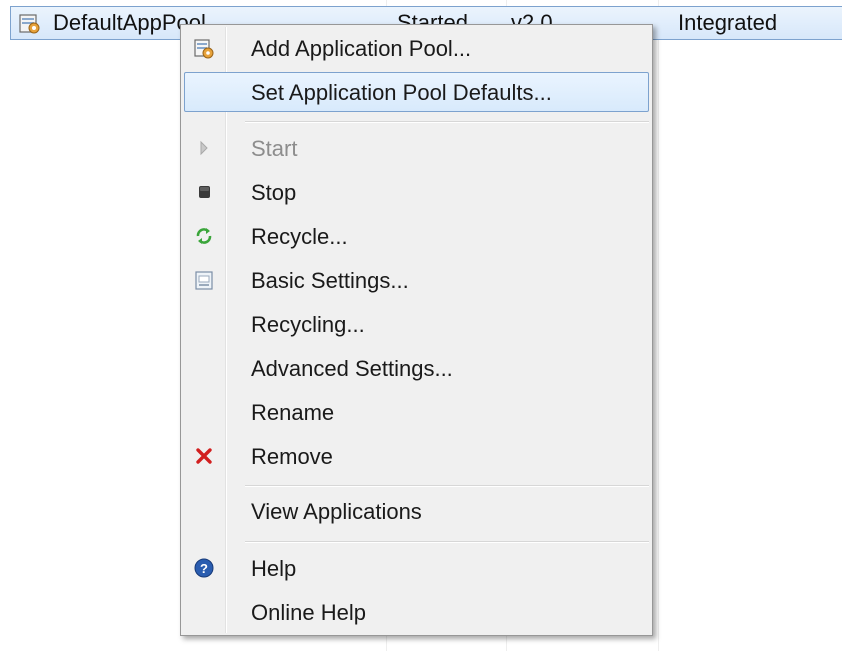 The width and height of the screenshot is (842, 651). What do you see at coordinates (204, 49) in the screenshot?
I see `add-app-pool-icon` at bounding box center [204, 49].